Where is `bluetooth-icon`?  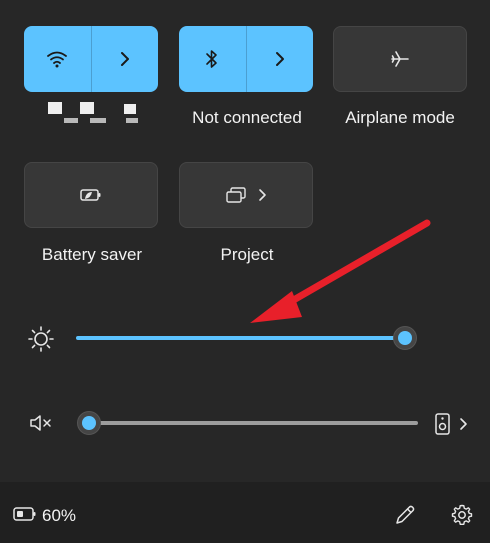 bluetooth-icon is located at coordinates (212, 59).